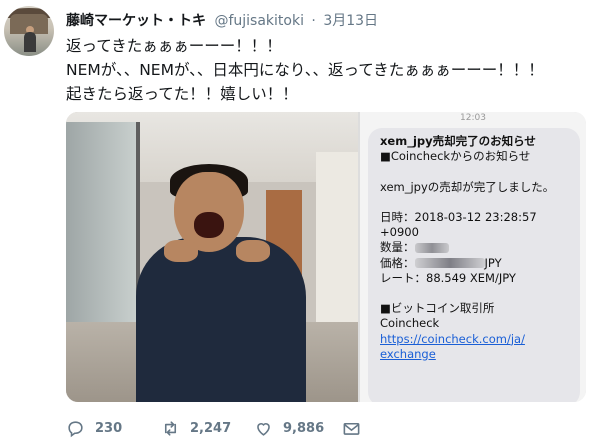 The width and height of the screenshot is (591, 442). I want to click on rate-row: レート：88.549 XEM/JPY, so click(448, 277).